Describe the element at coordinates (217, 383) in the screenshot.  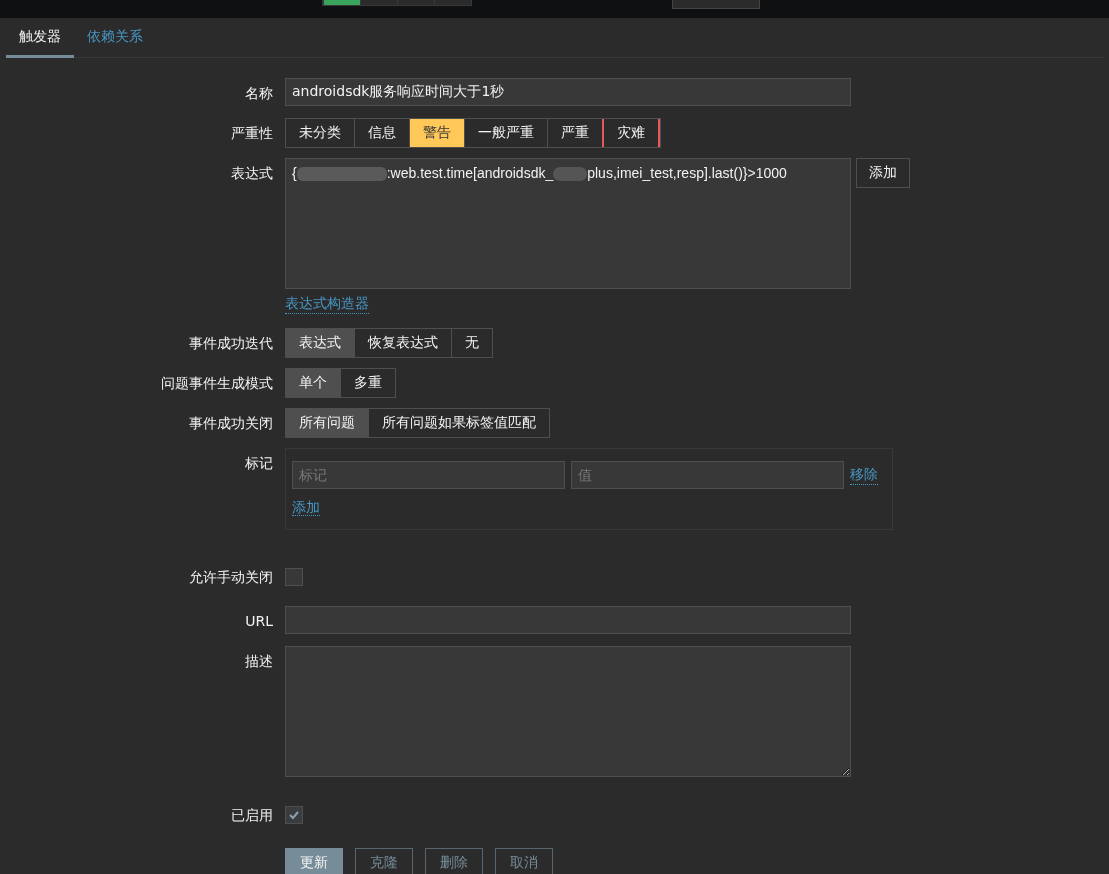
I see `field-label: 问题事件生成模式` at that location.